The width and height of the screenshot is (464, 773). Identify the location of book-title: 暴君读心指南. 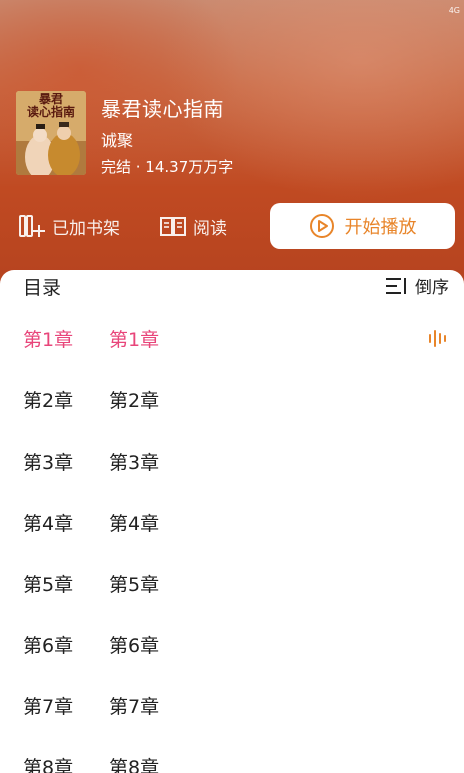
(162, 109).